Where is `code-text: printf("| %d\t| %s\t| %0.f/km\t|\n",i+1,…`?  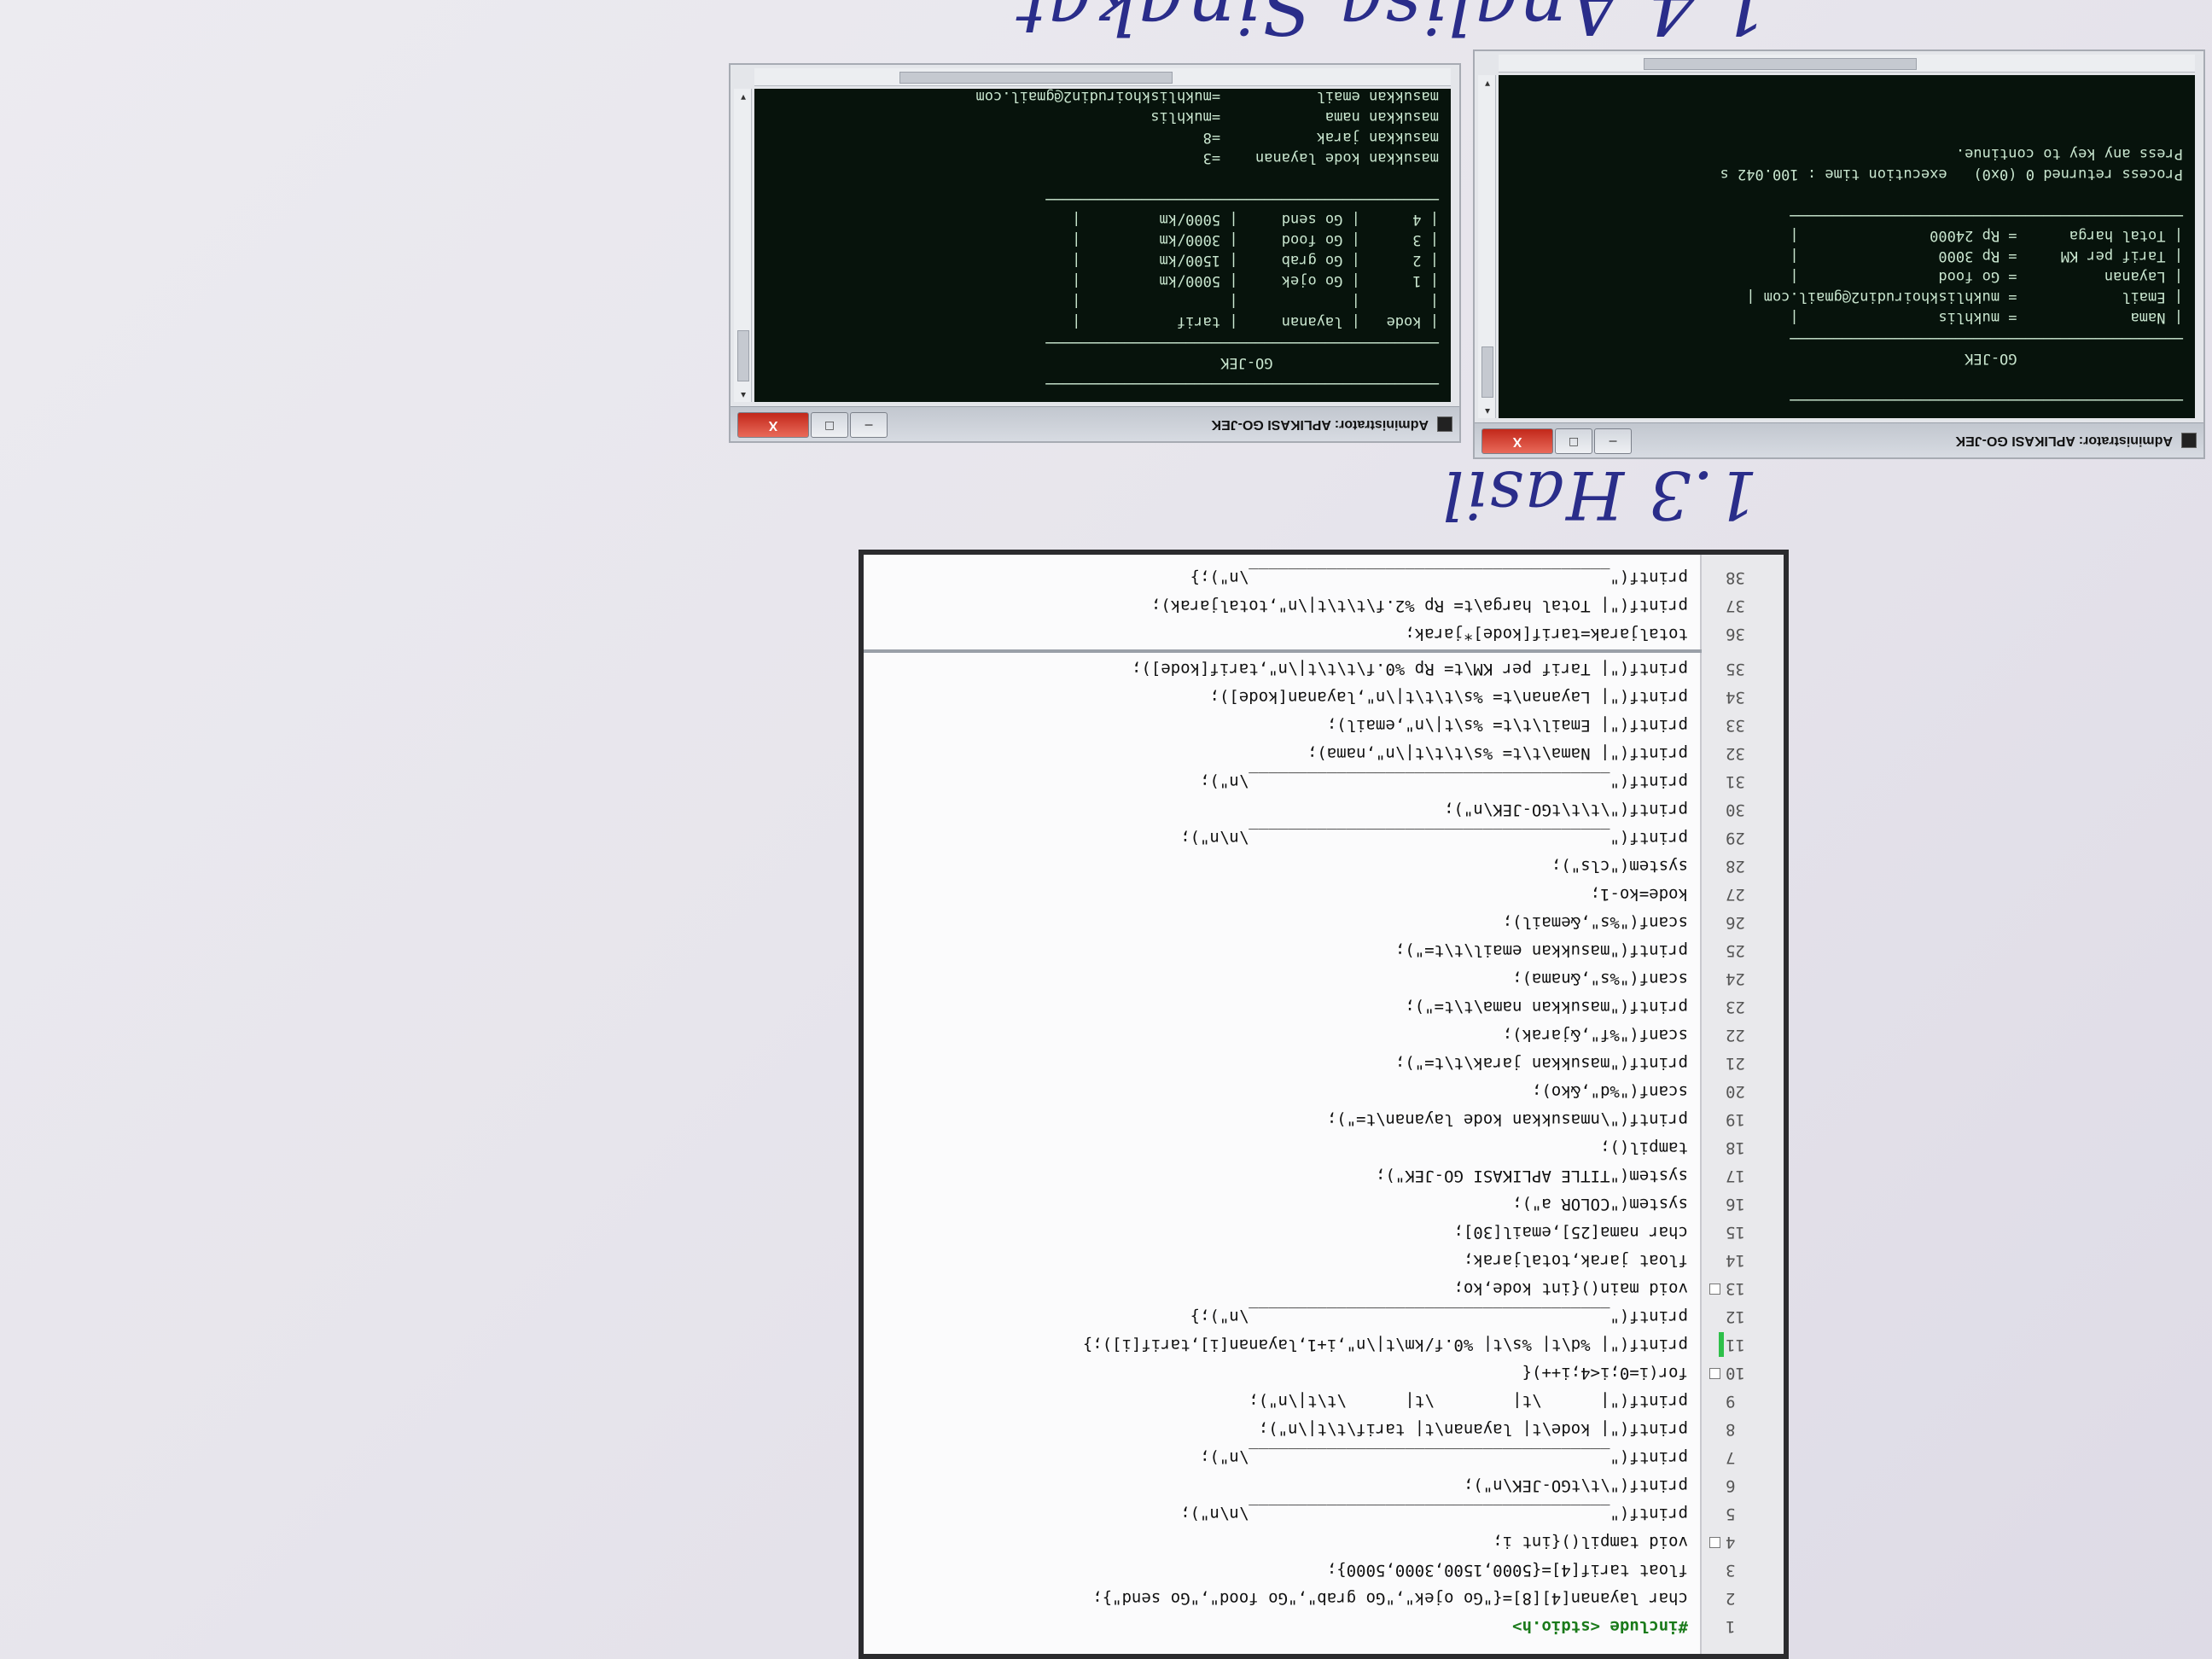
code-text: printf("| %d\t| %s\t| %0.f/km\t|\n",i+1,… is located at coordinates (1385, 1344).